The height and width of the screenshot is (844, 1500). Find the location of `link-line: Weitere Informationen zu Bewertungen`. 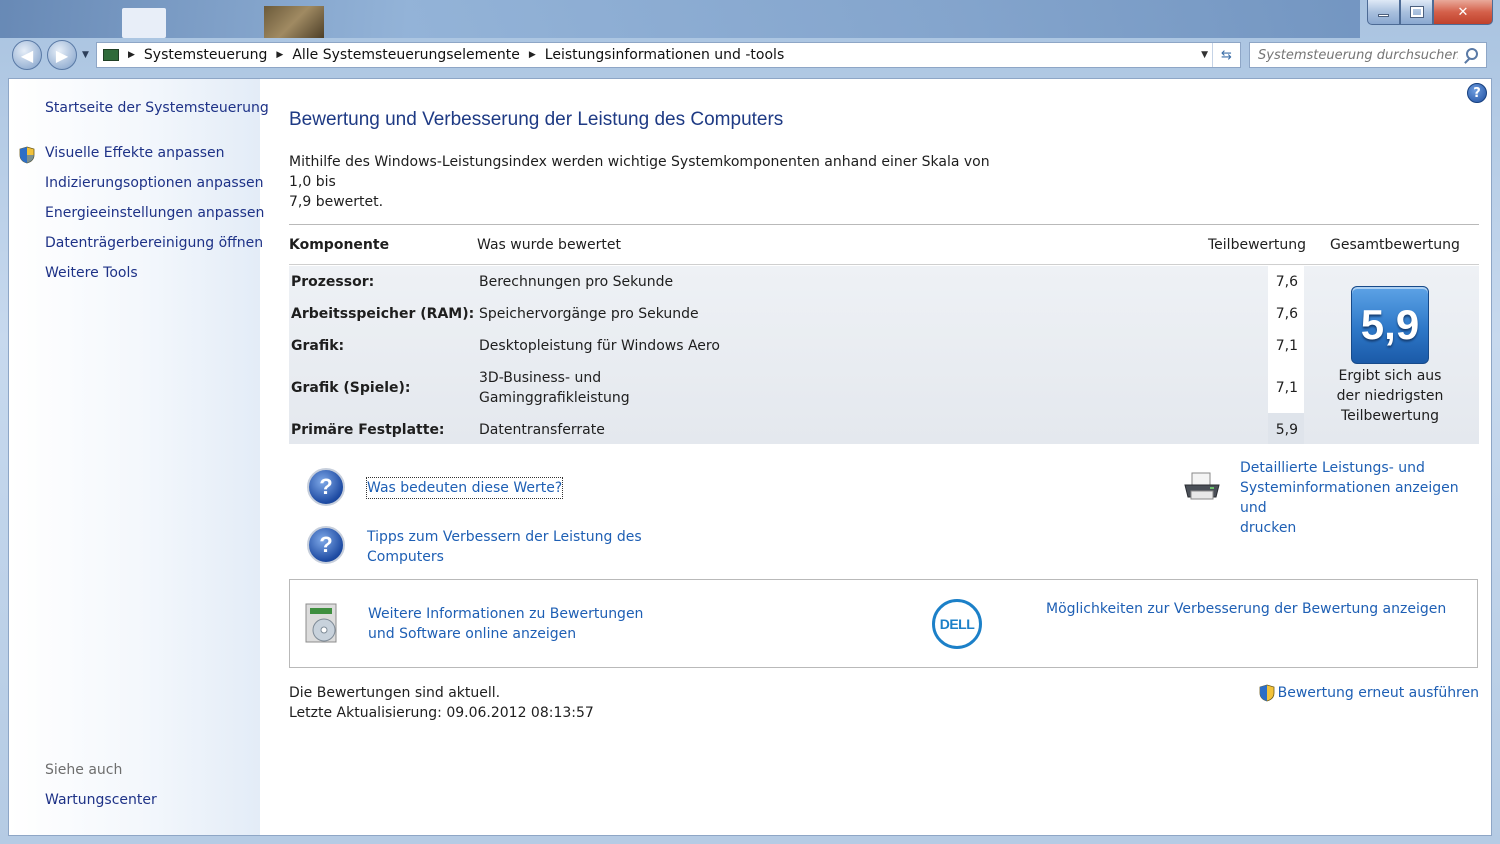

link-line: Weitere Informationen zu Bewertungen is located at coordinates (505, 614).